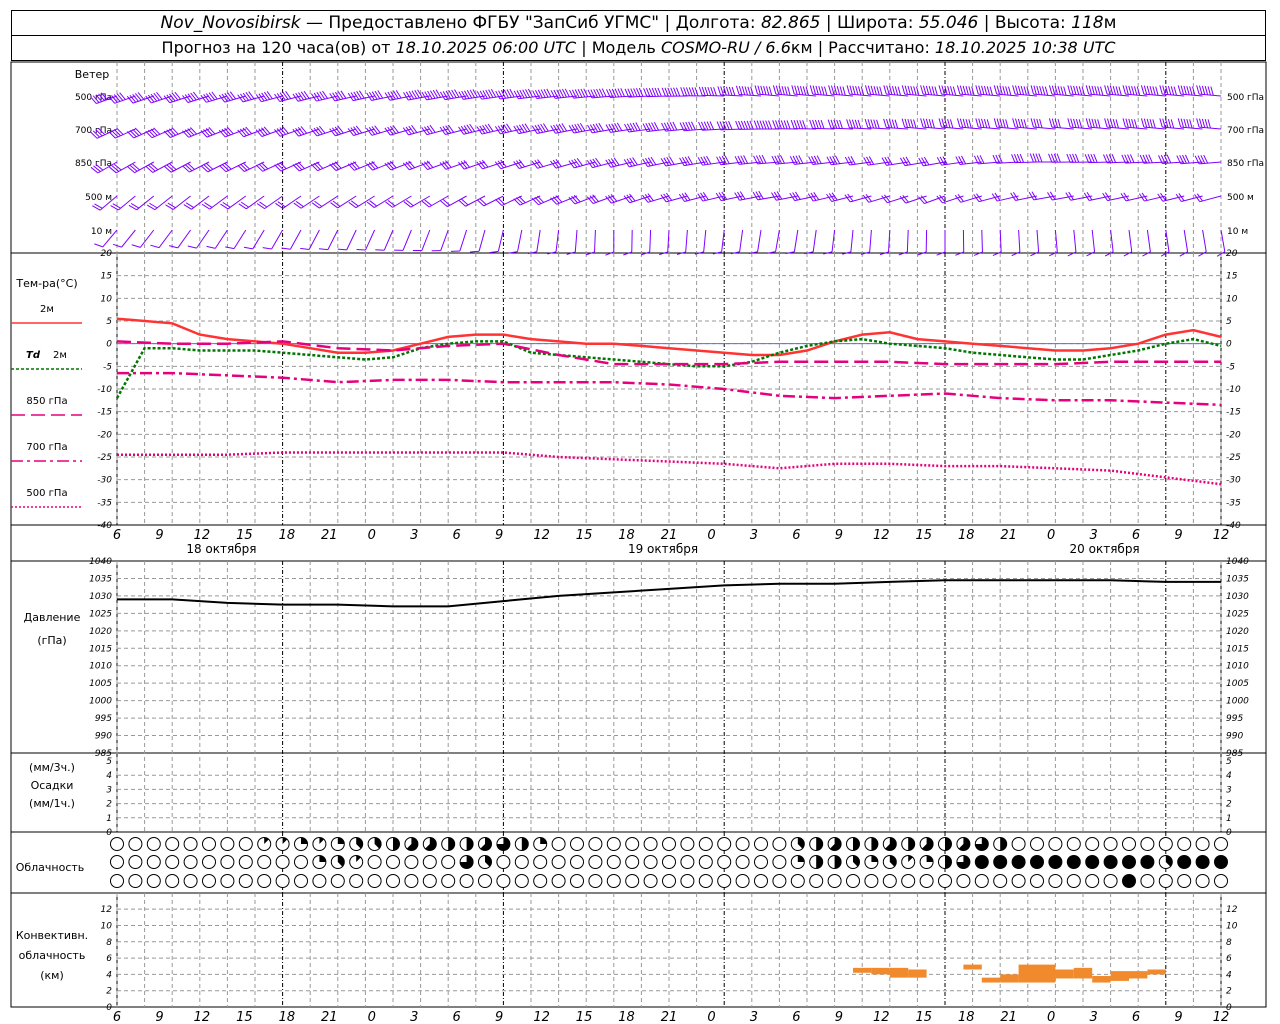 This screenshot has width=1280, height=1024. I want to click on date-label: 20 октября, so click(1105, 549).